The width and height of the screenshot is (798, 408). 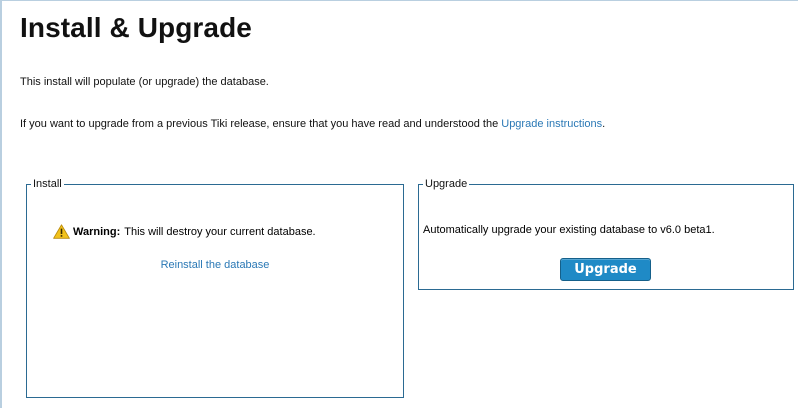 I want to click on reinstall-link-container: Reinstall the database, so click(x=215, y=265).